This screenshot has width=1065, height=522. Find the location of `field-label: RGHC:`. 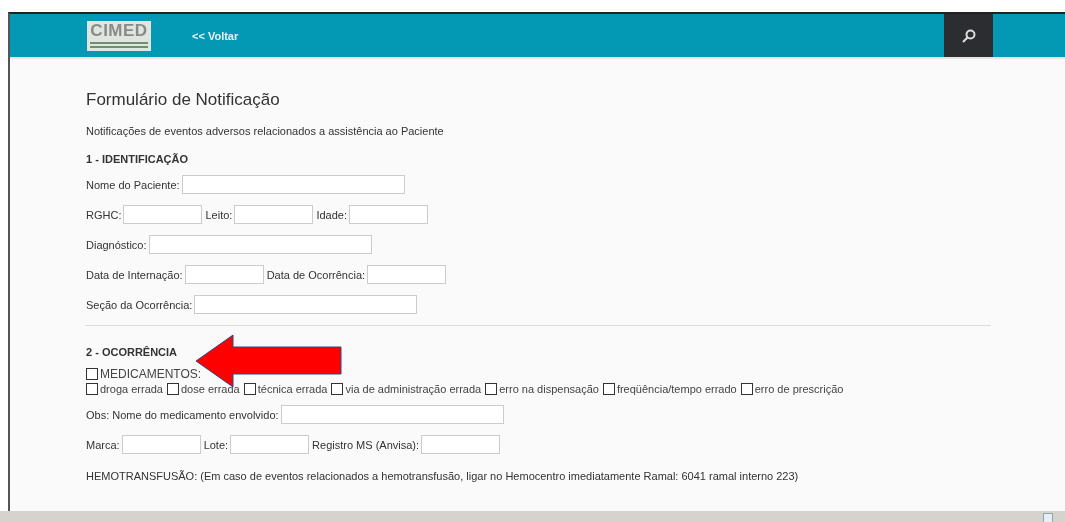

field-label: RGHC: is located at coordinates (104, 214).